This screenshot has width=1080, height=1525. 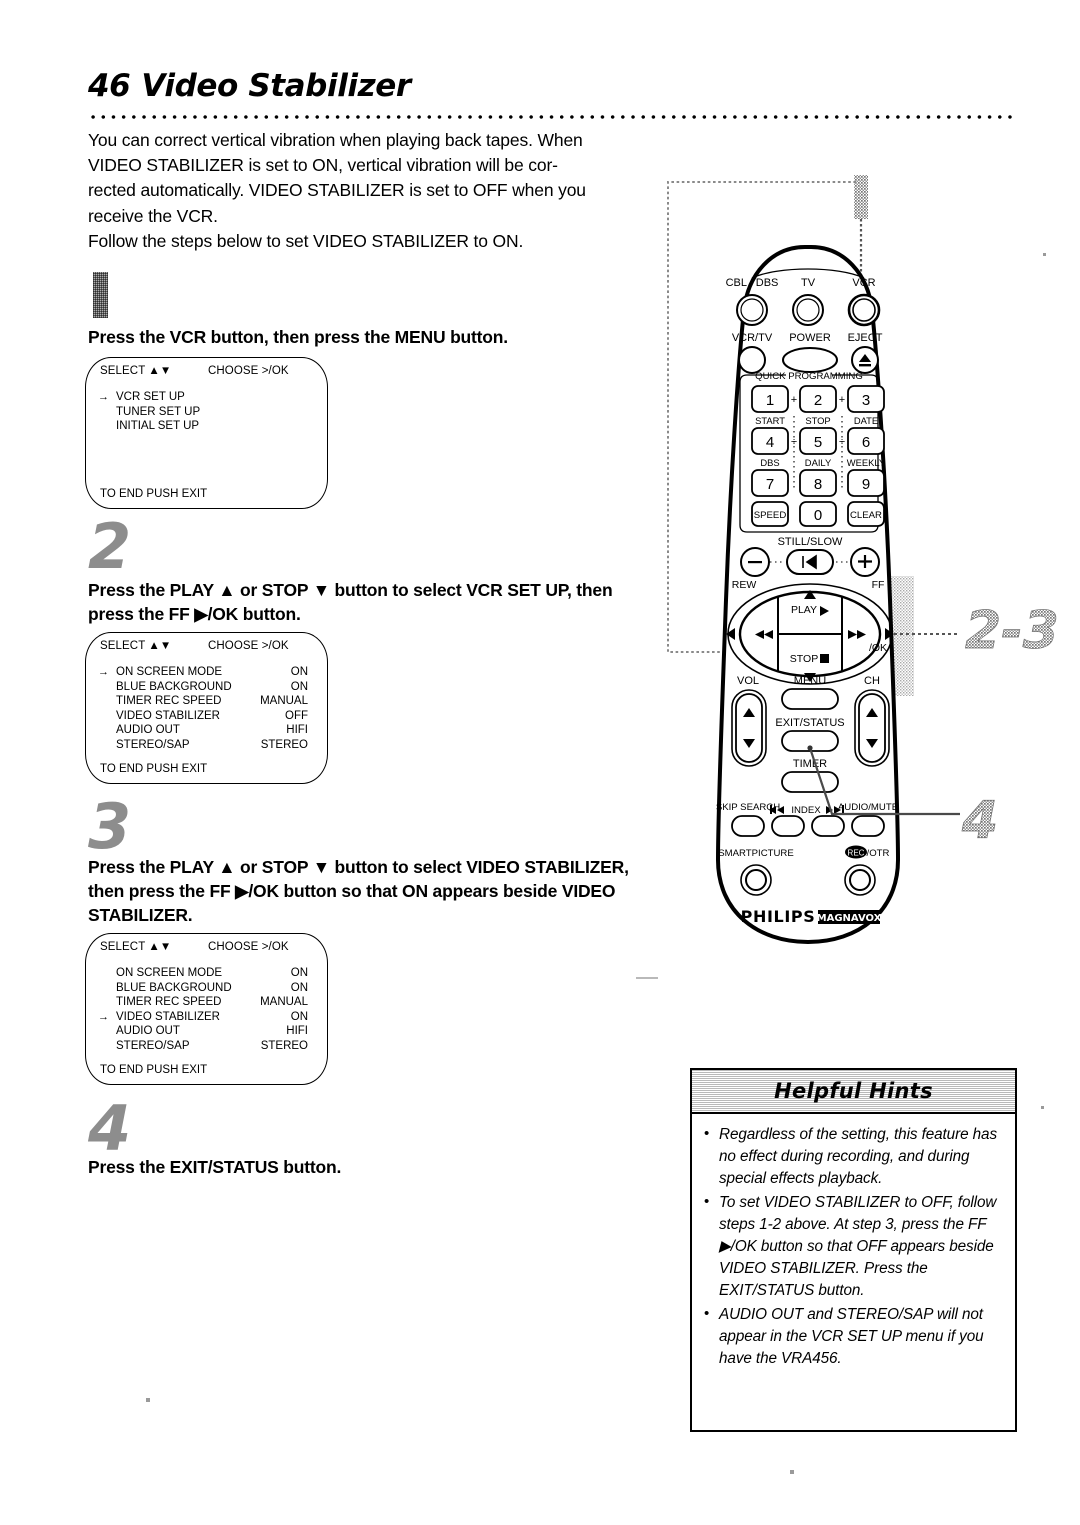 What do you see at coordinates (866, 400) in the screenshot?
I see `svg-text: 3` at bounding box center [866, 400].